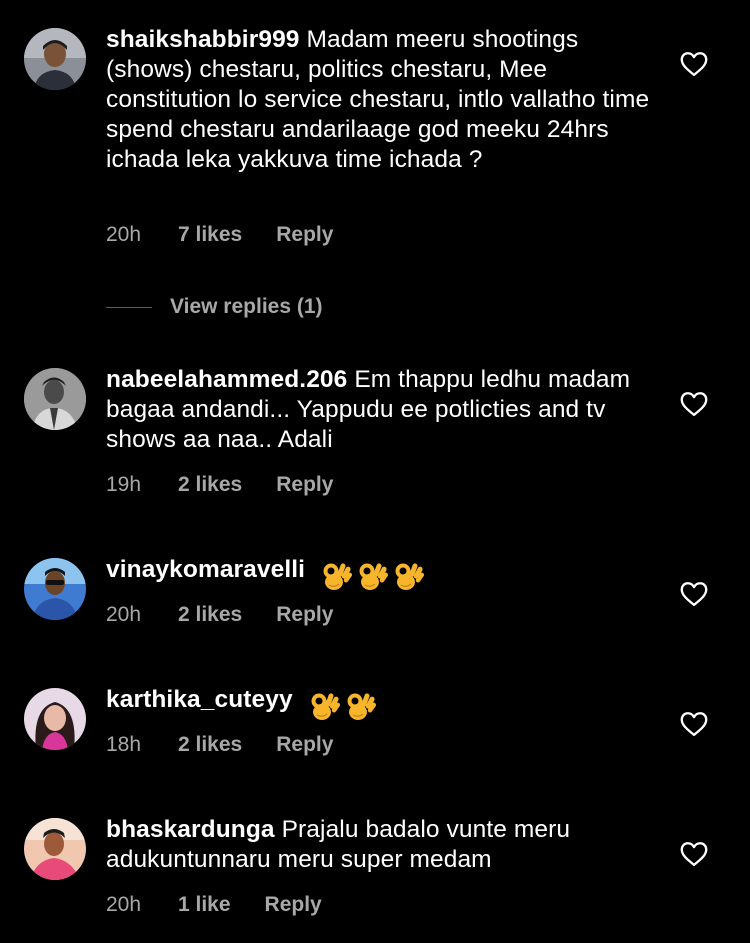 The height and width of the screenshot is (943, 750). I want to click on replies-divider, so click(129, 307).